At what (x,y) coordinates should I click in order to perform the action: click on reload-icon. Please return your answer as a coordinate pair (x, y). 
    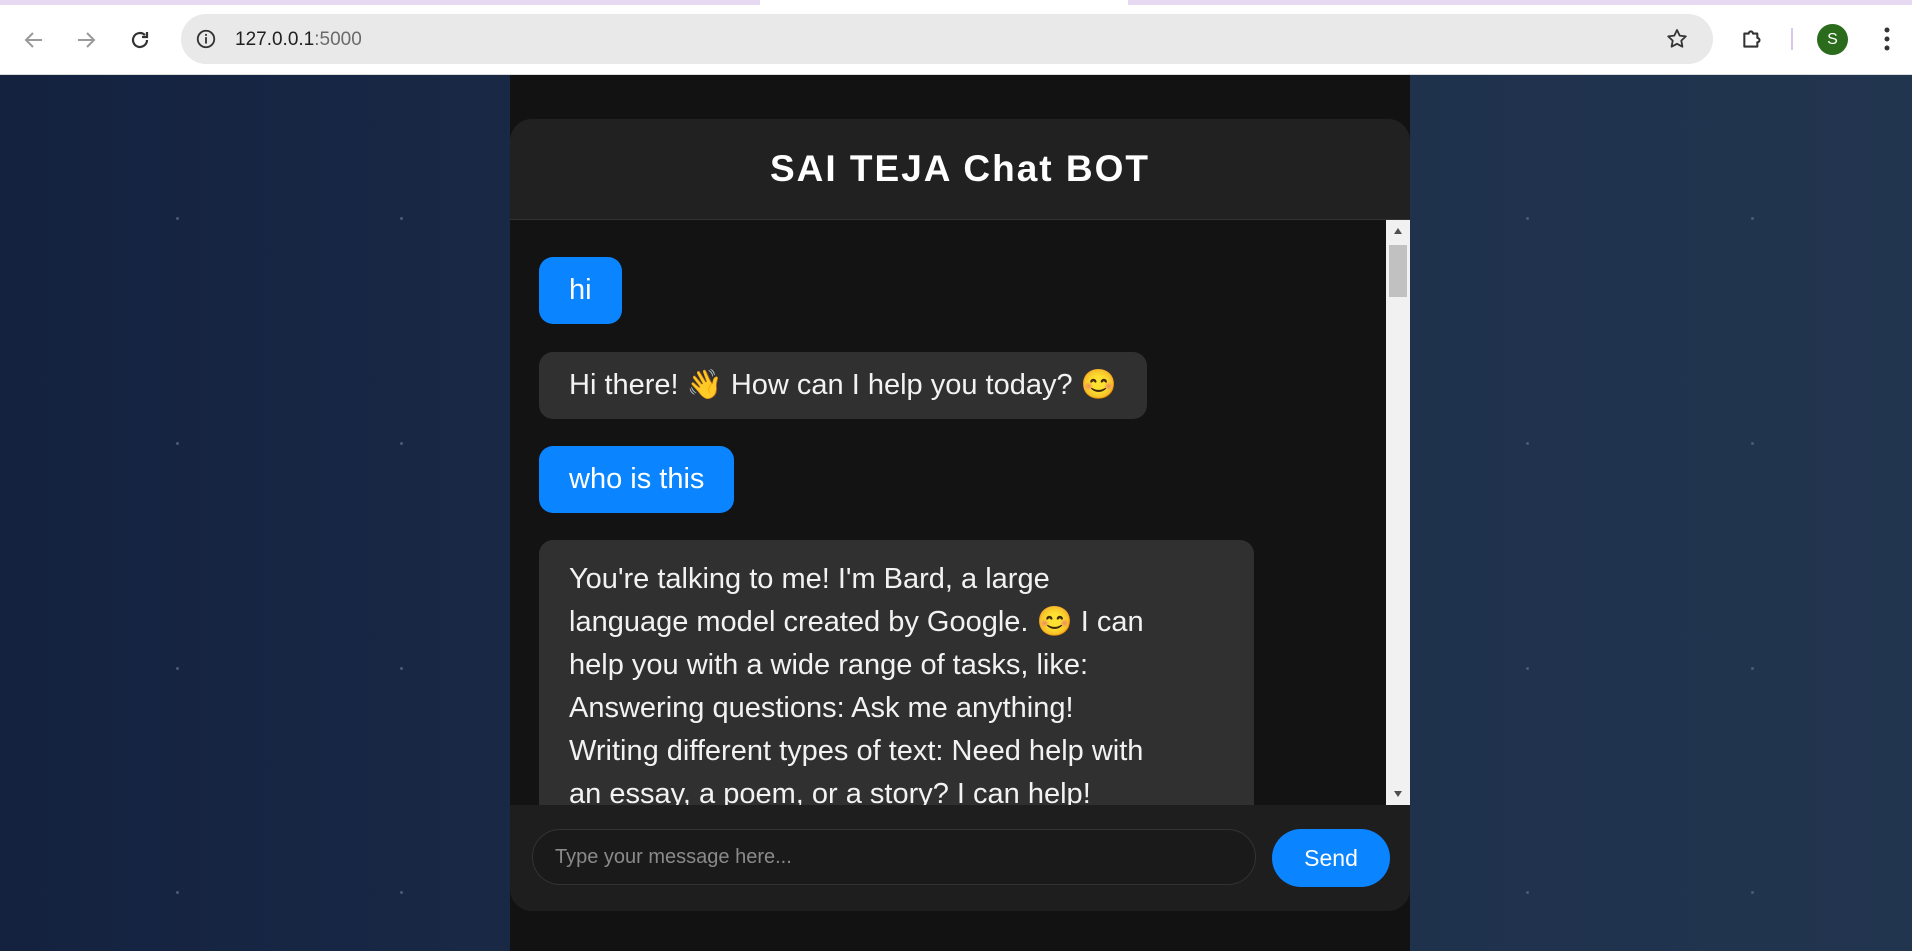
    Looking at the image, I should click on (140, 40).